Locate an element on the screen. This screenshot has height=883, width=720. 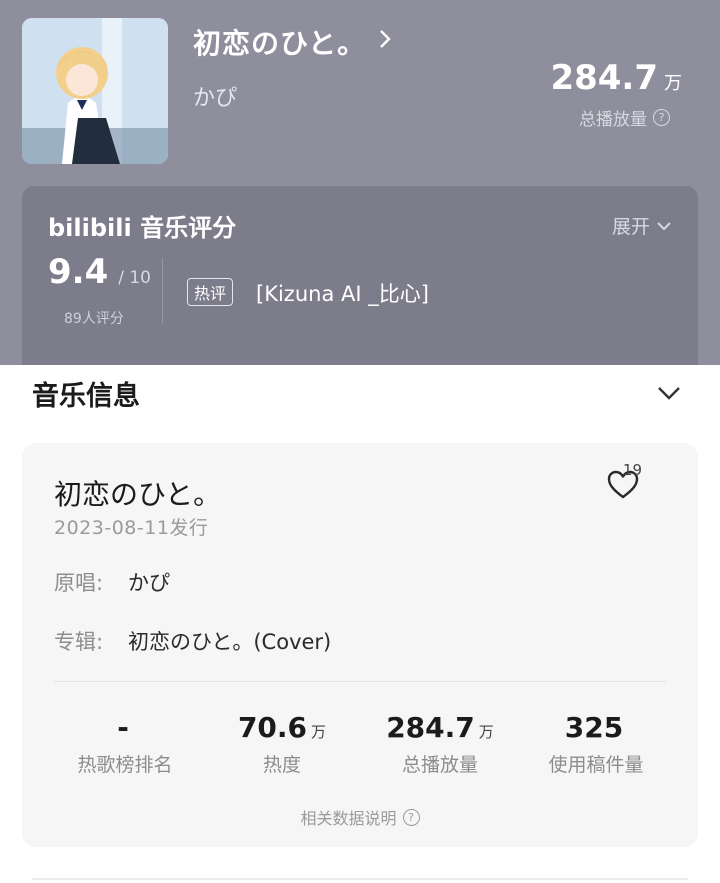
song-title: 初恋のひと。 is located at coordinates (292, 42).